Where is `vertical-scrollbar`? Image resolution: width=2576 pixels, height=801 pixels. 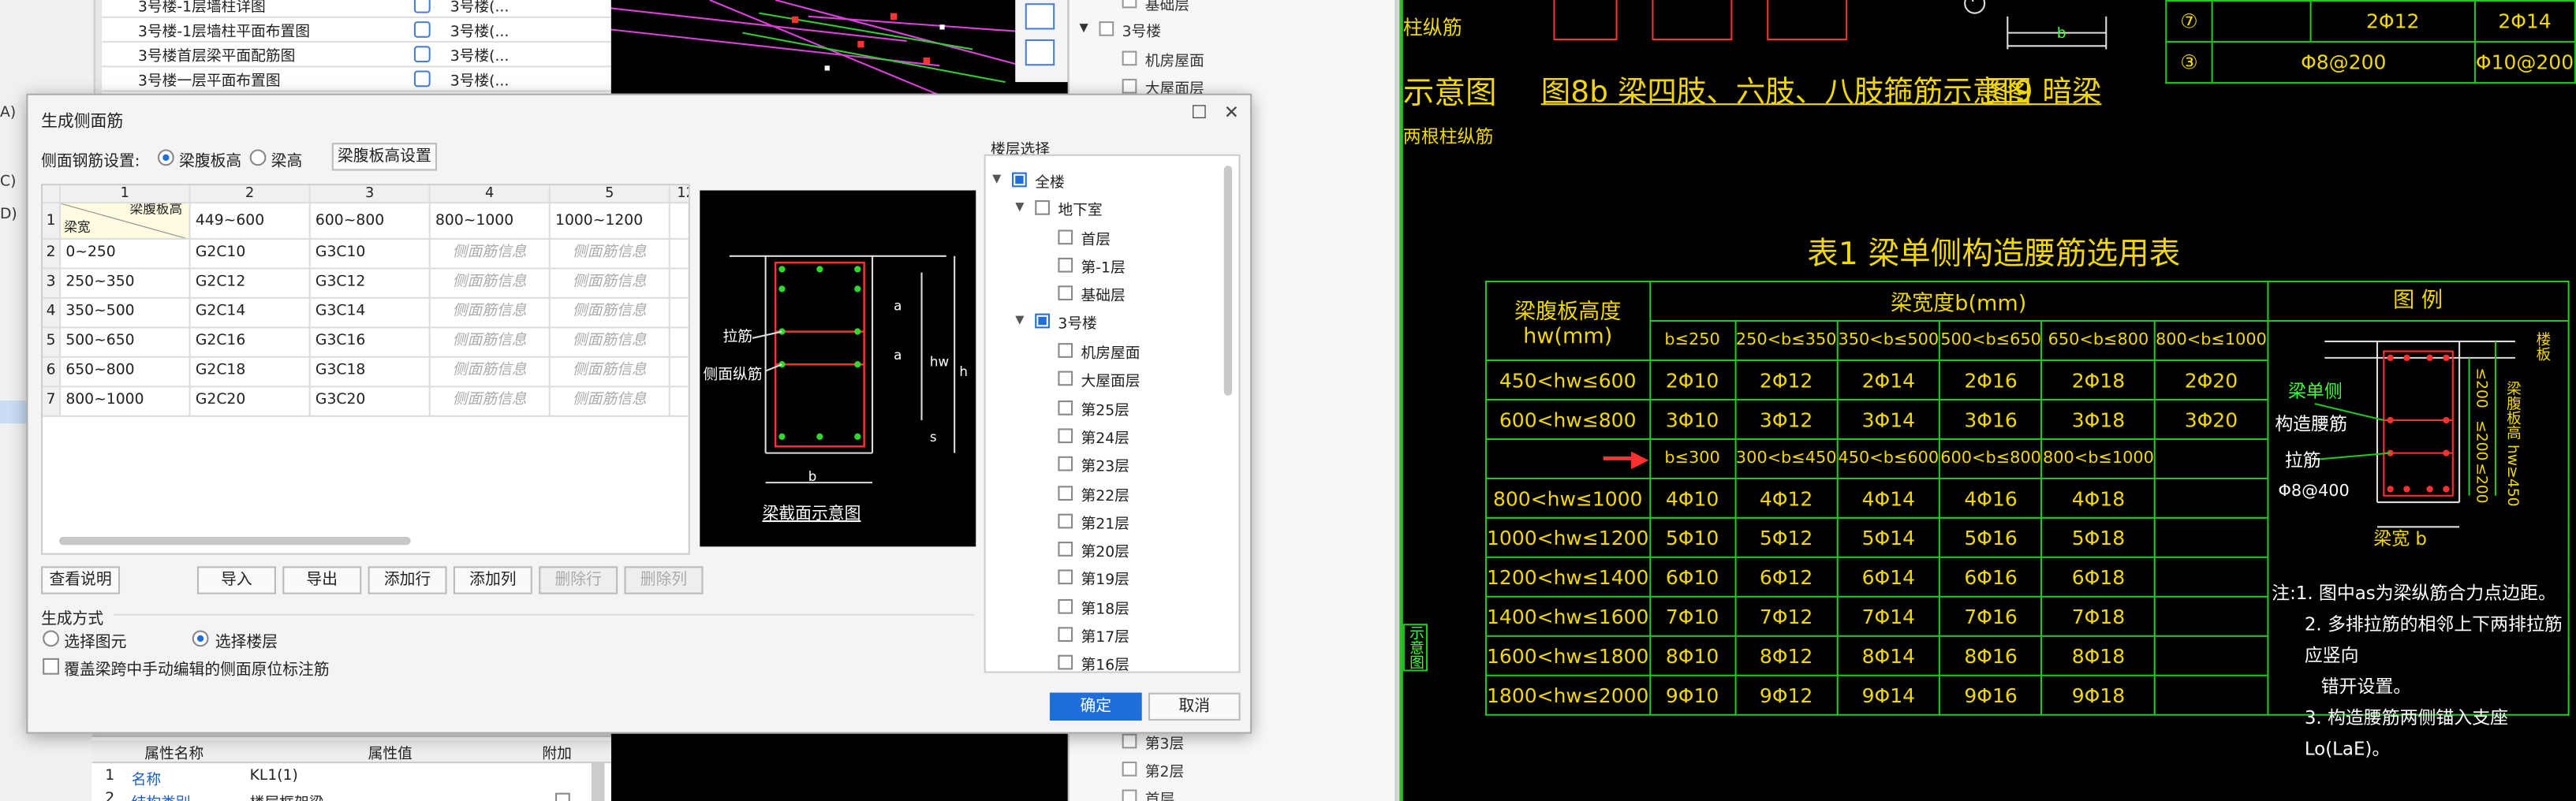
vertical-scrollbar is located at coordinates (1228, 281).